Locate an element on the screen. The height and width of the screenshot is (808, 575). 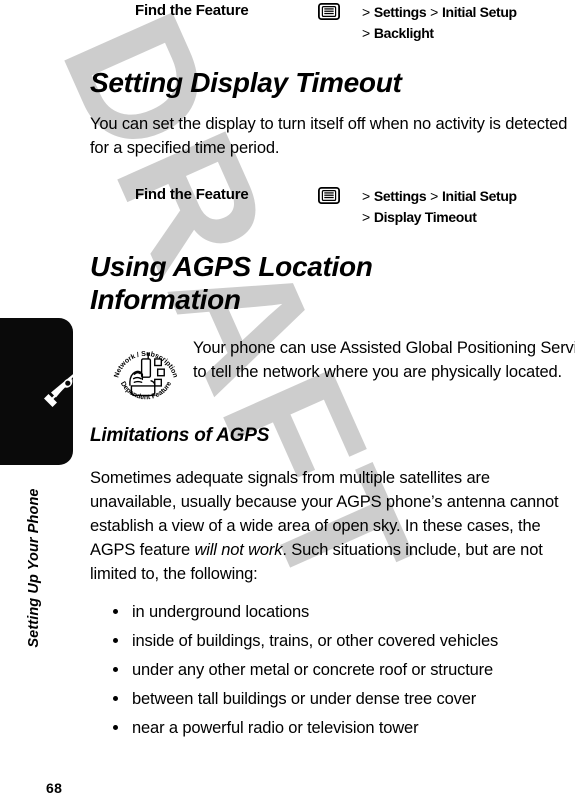
svg-text: Dependent Feature is located at coordinates (146, 391).